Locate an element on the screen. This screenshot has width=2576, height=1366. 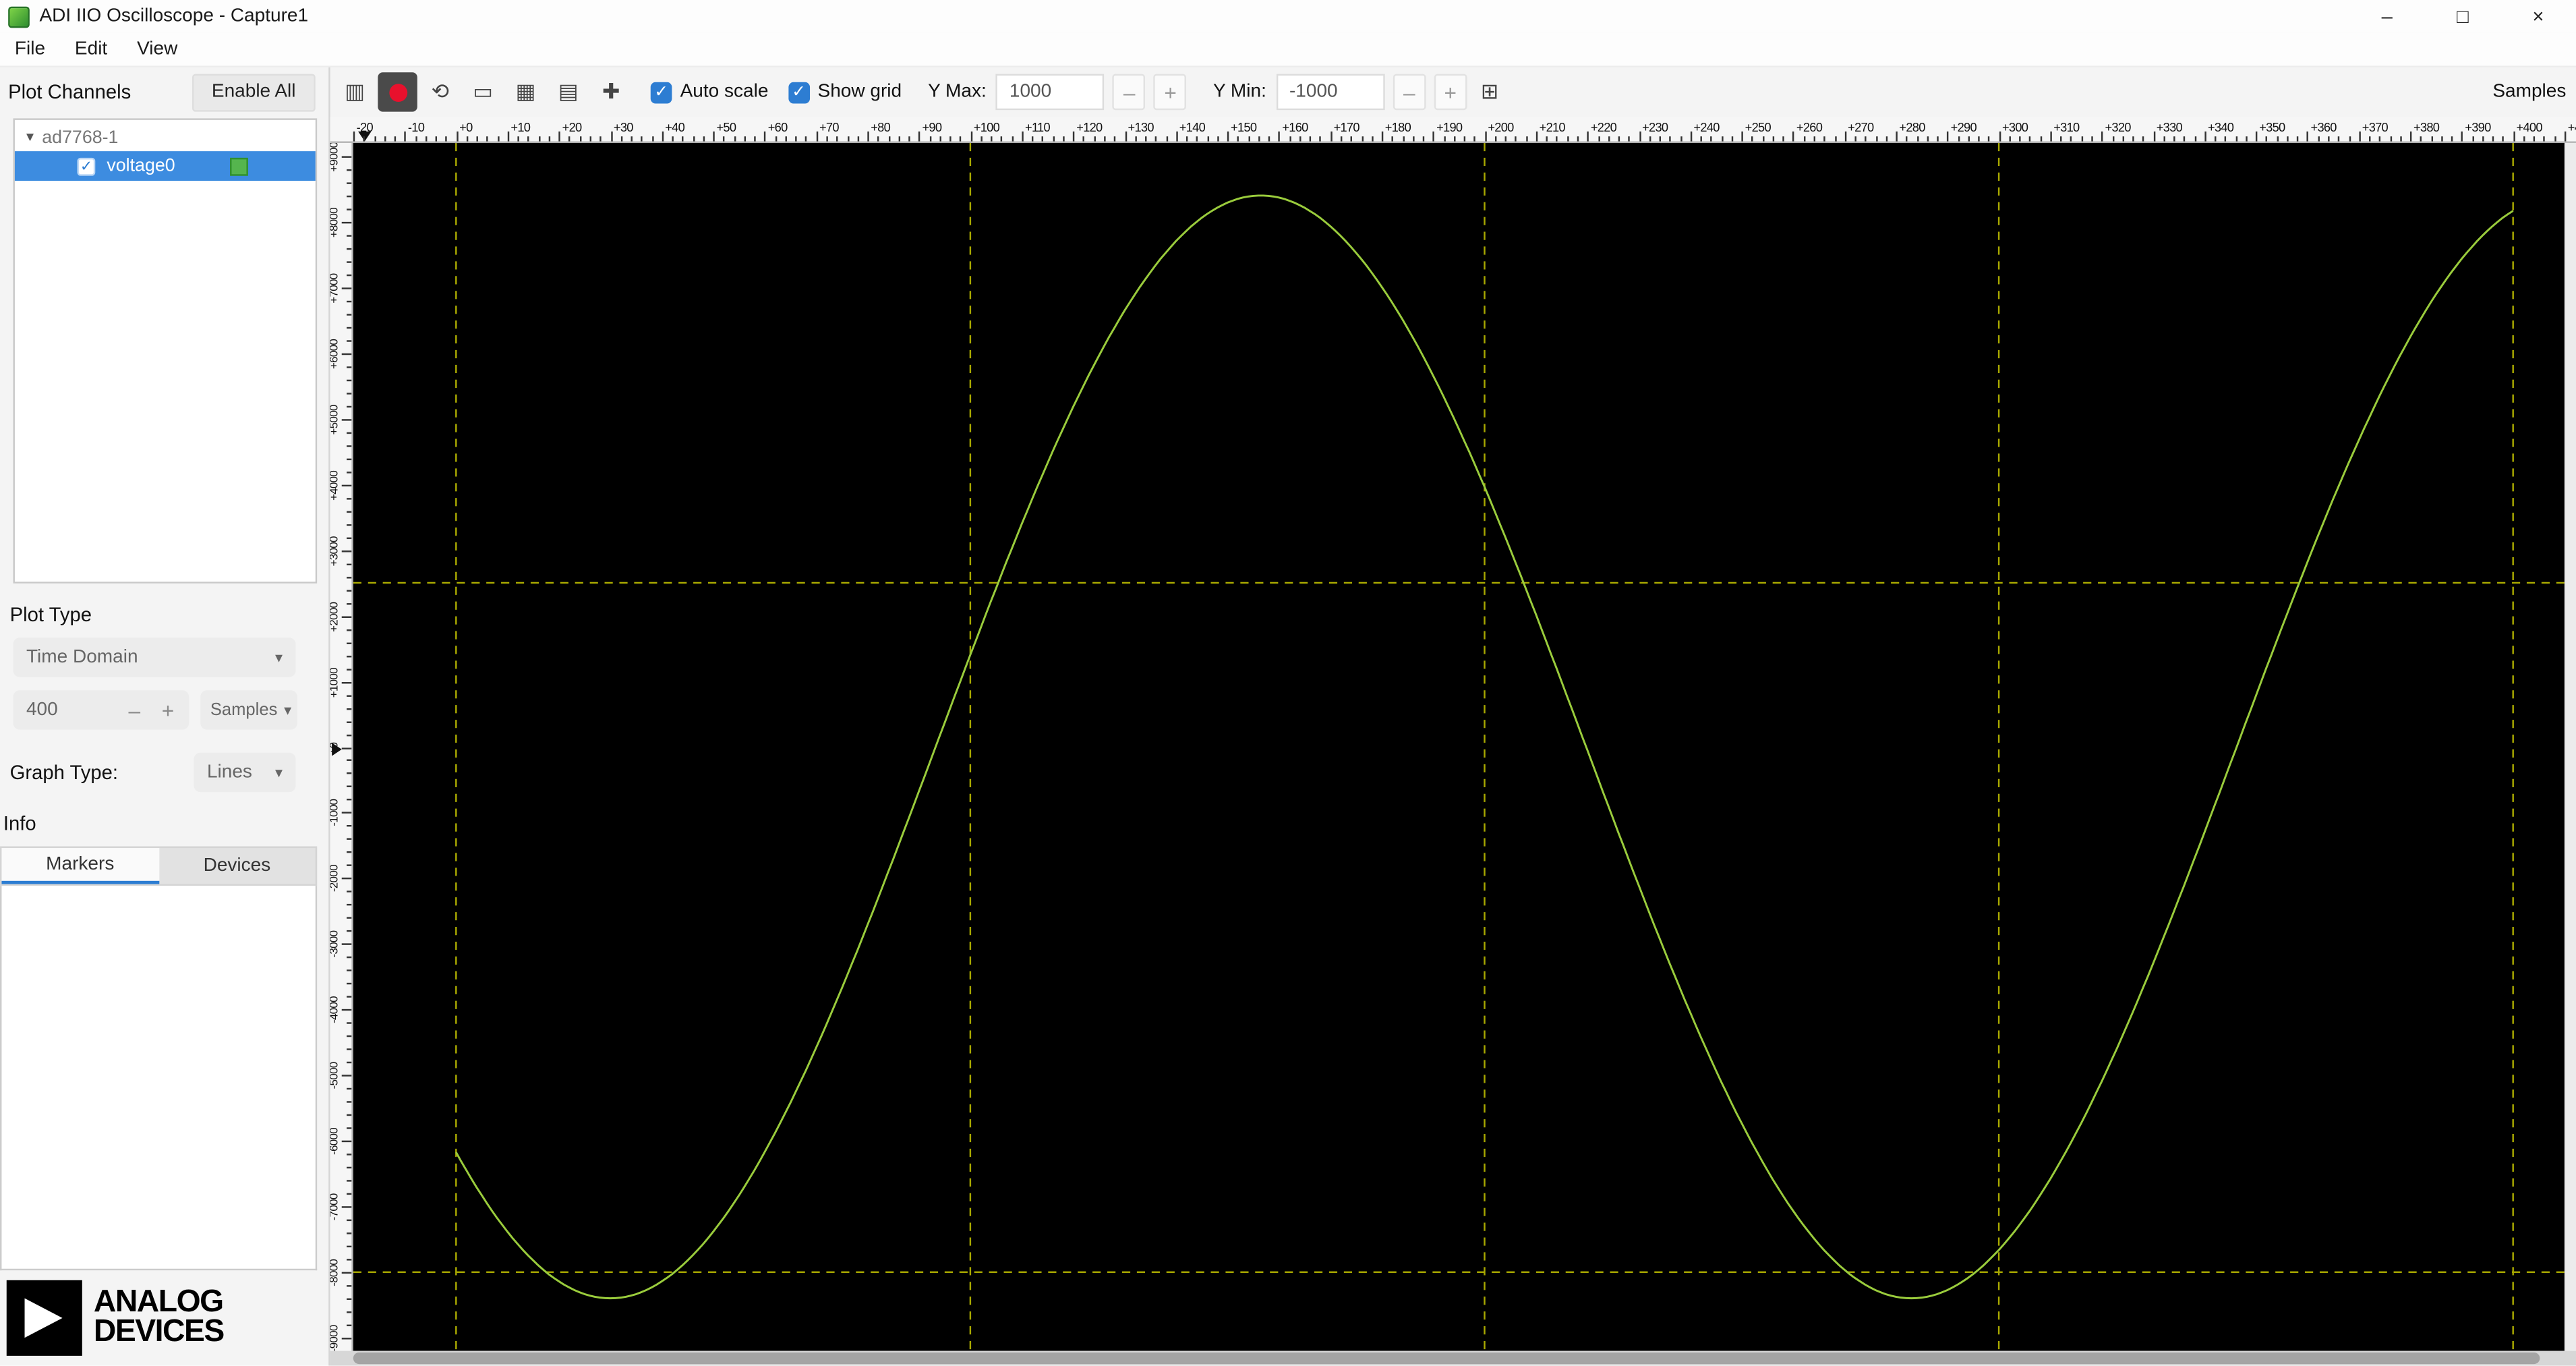
channel-checkbox: ✓ is located at coordinates (86, 165).